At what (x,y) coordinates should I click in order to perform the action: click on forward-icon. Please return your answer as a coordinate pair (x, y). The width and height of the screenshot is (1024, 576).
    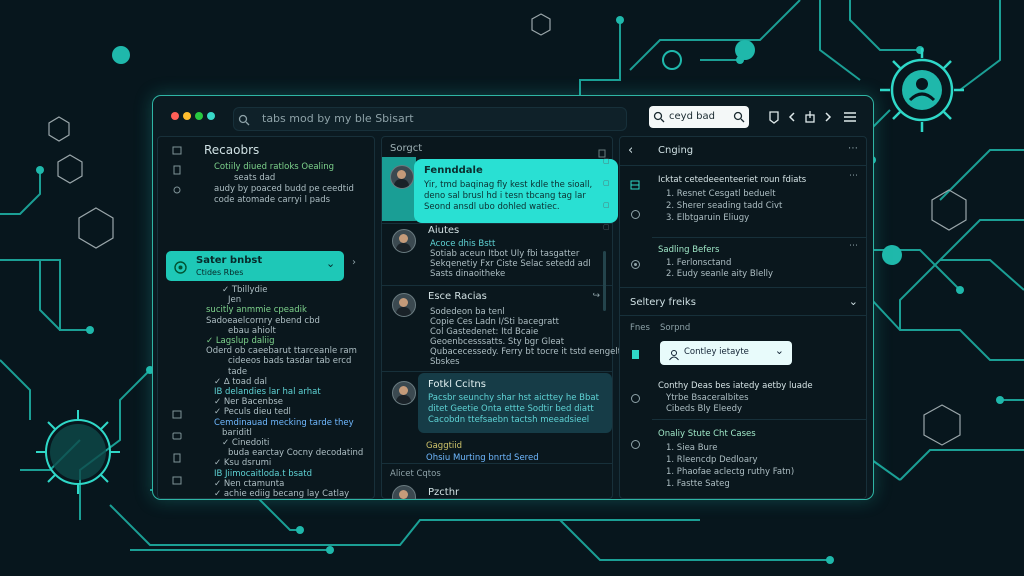
    Looking at the image, I should click on (828, 116).